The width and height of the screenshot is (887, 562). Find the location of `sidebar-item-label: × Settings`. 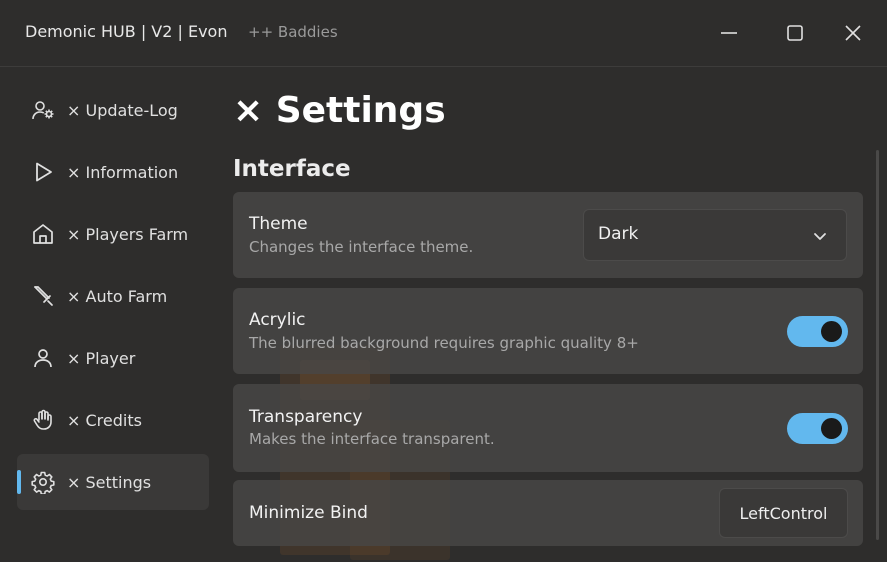

sidebar-item-label: × Settings is located at coordinates (109, 482).